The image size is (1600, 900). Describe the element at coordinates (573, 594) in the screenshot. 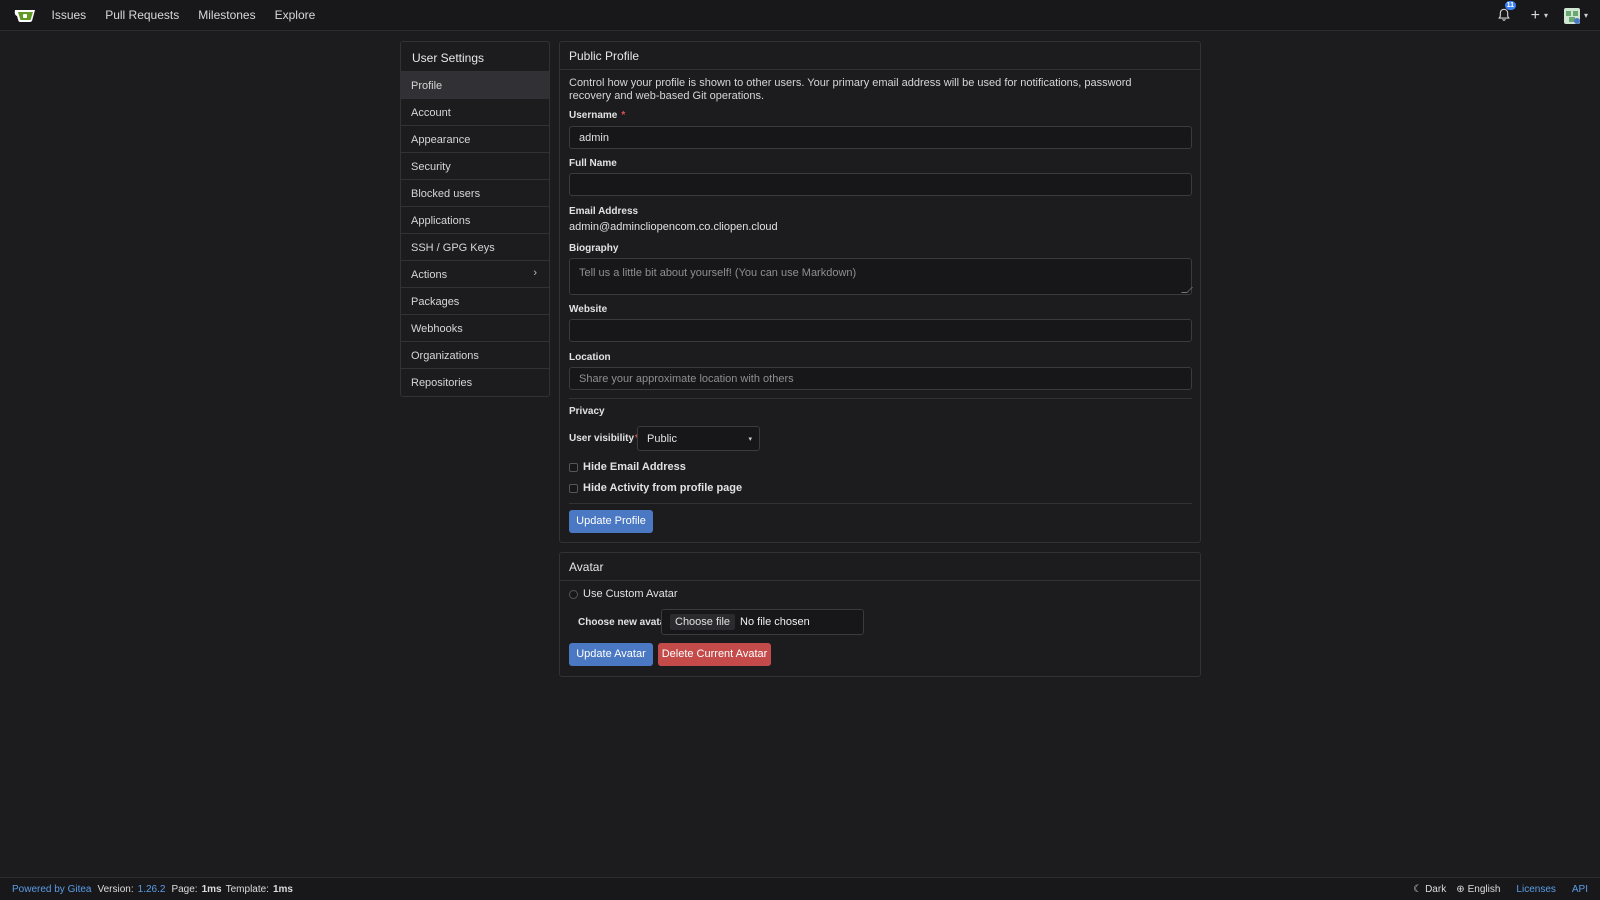

I see `radio-circle` at that location.